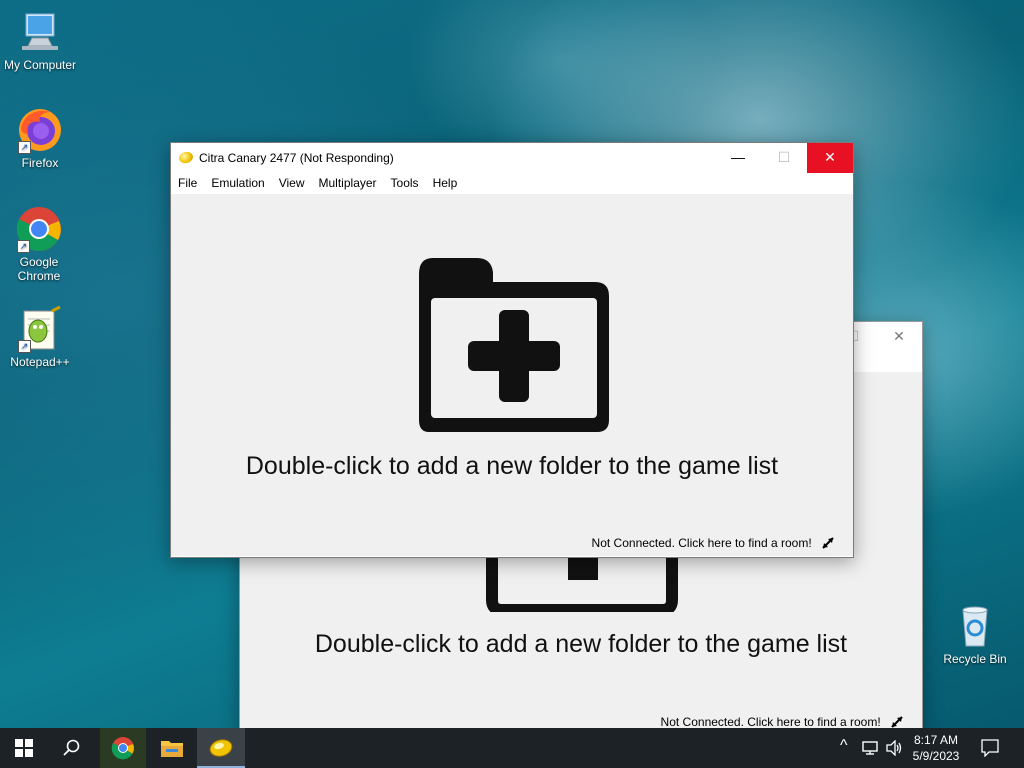  I want to click on menu-bar: File Emulation View Multiplayer Tools Help, so click(512, 183).